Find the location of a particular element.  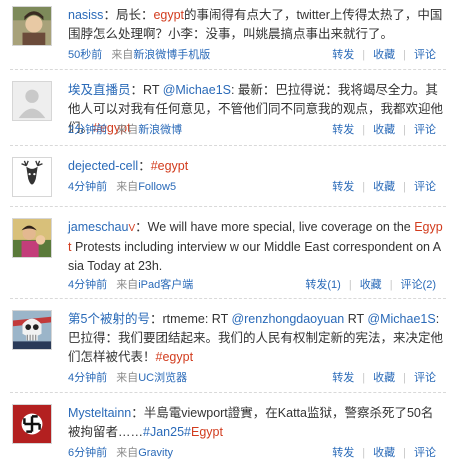

post-content: ：rtmeme: RT is located at coordinates (190, 319).